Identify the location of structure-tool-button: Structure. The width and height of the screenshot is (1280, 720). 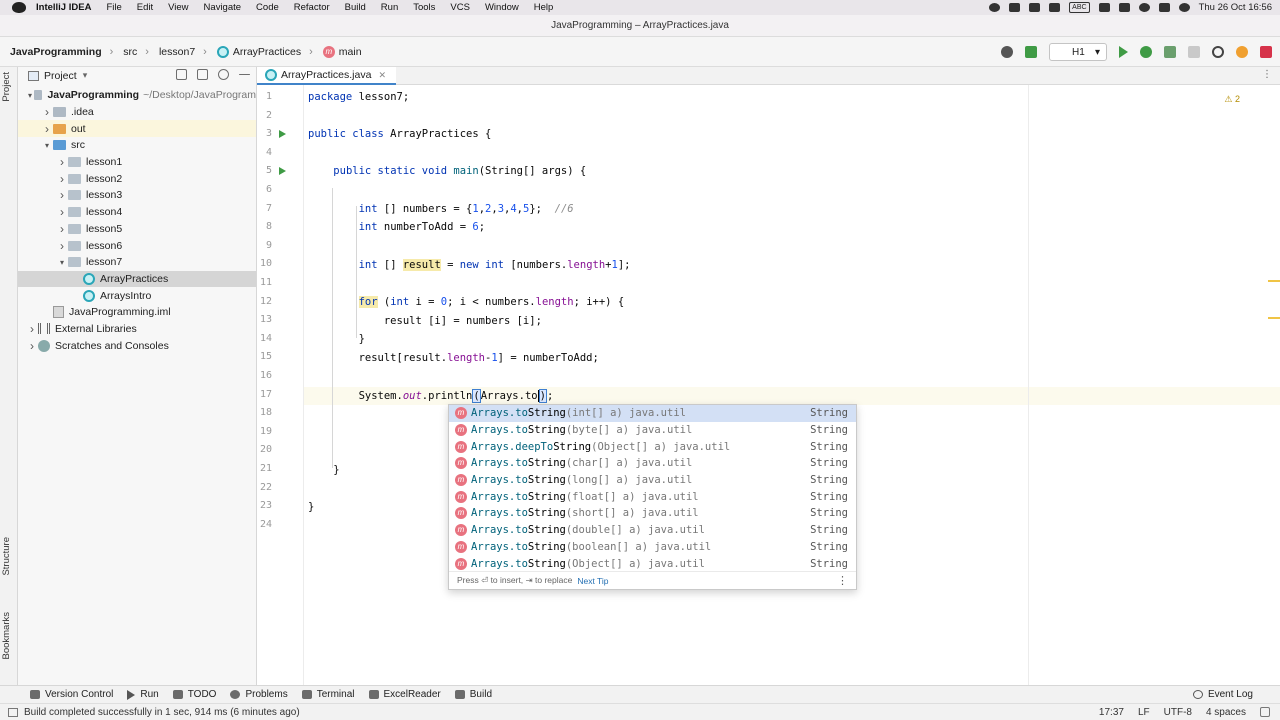
(6, 556).